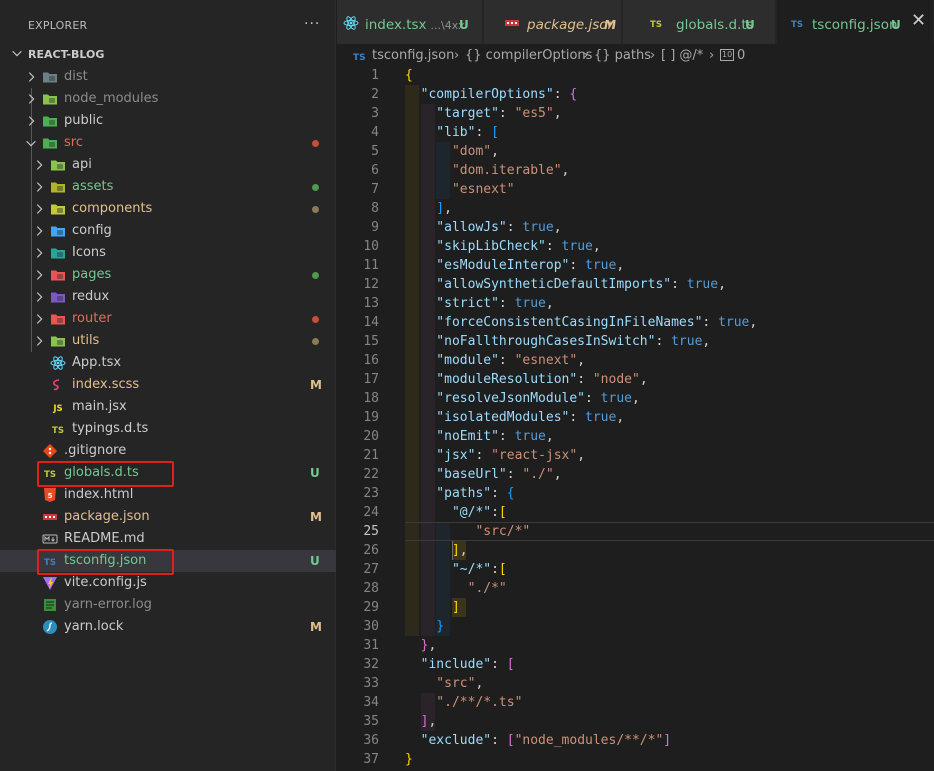 The width and height of the screenshot is (934, 771). Describe the element at coordinates (502, 569) in the screenshot. I see `code-token: [` at that location.